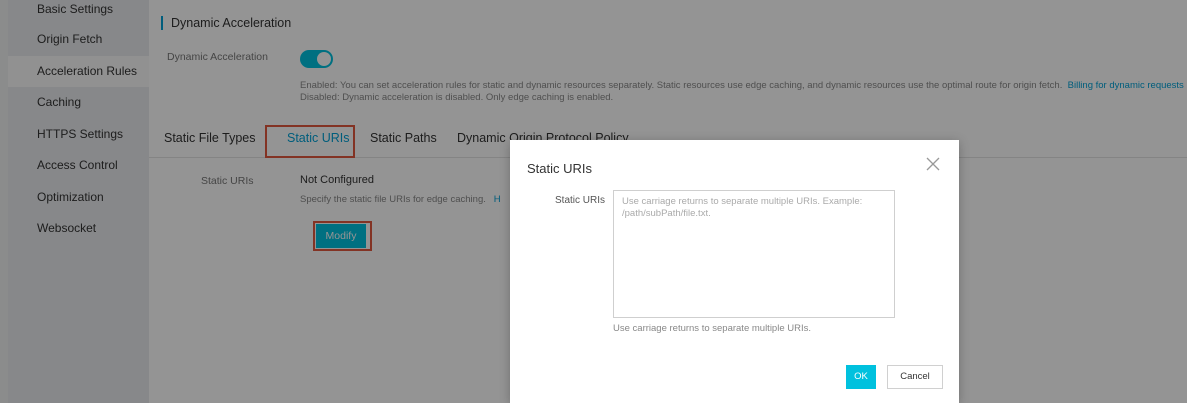 The image size is (1187, 403). Describe the element at coordinates (915, 377) in the screenshot. I see `cancel-button: Cancel` at that location.